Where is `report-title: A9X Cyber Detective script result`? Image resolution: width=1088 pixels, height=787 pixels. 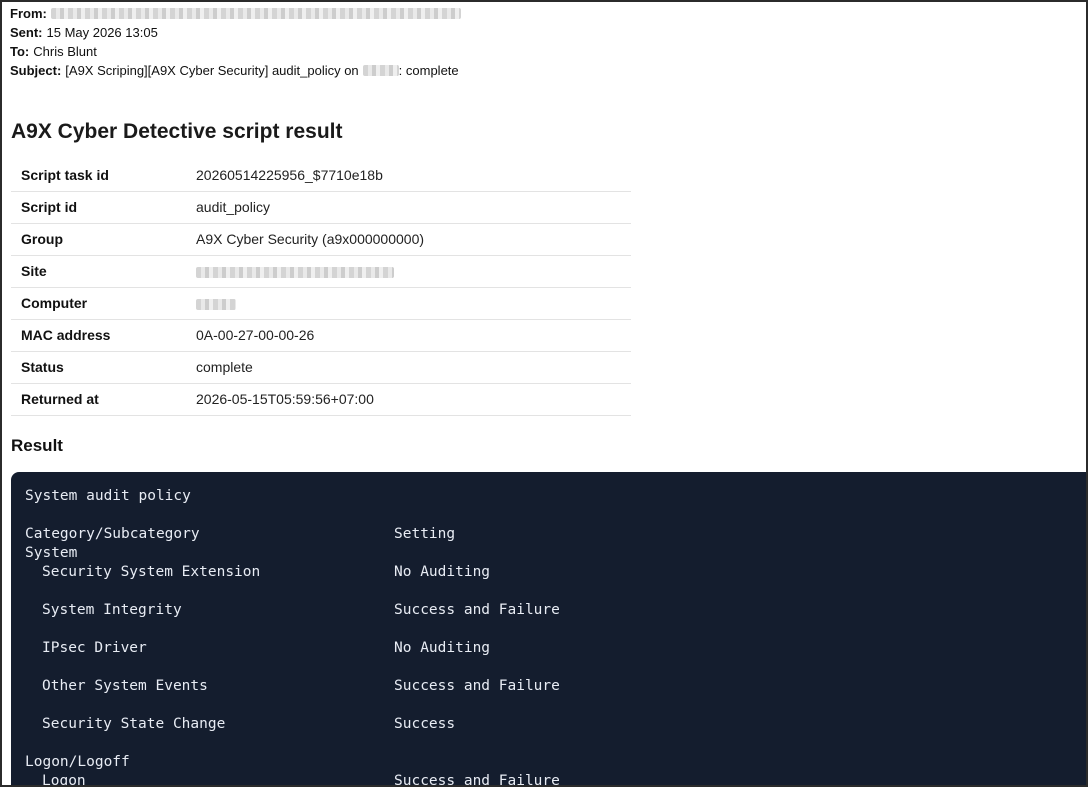
report-title: A9X Cyber Detective script result is located at coordinates (177, 131).